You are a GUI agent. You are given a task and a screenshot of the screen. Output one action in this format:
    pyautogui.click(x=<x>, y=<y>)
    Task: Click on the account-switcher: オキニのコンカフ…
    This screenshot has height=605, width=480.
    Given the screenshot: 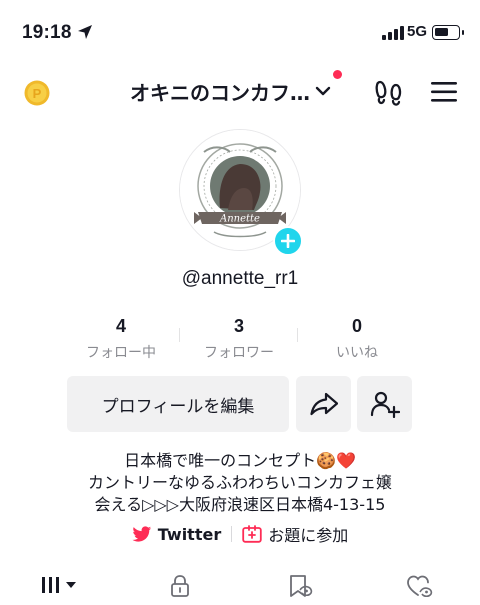 What is the action you would take?
    pyautogui.click(x=236, y=88)
    